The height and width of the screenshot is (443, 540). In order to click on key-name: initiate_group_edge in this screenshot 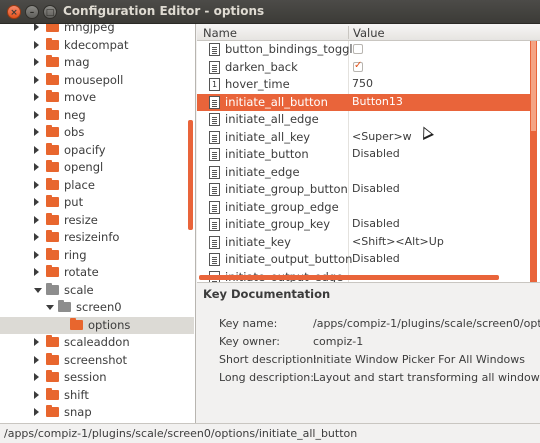, I will do `click(282, 206)`.